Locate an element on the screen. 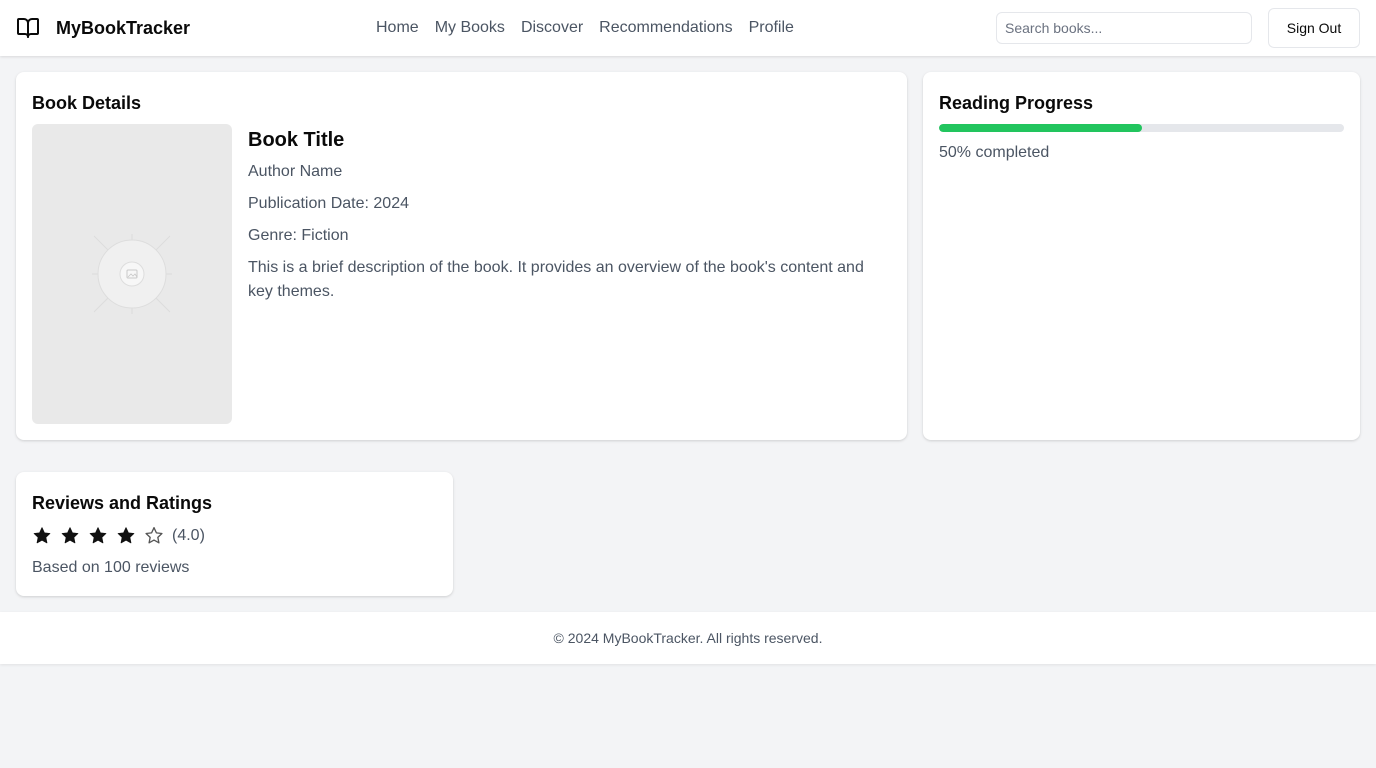 This screenshot has height=768, width=1376. progress-bar-fill is located at coordinates (1040, 128).